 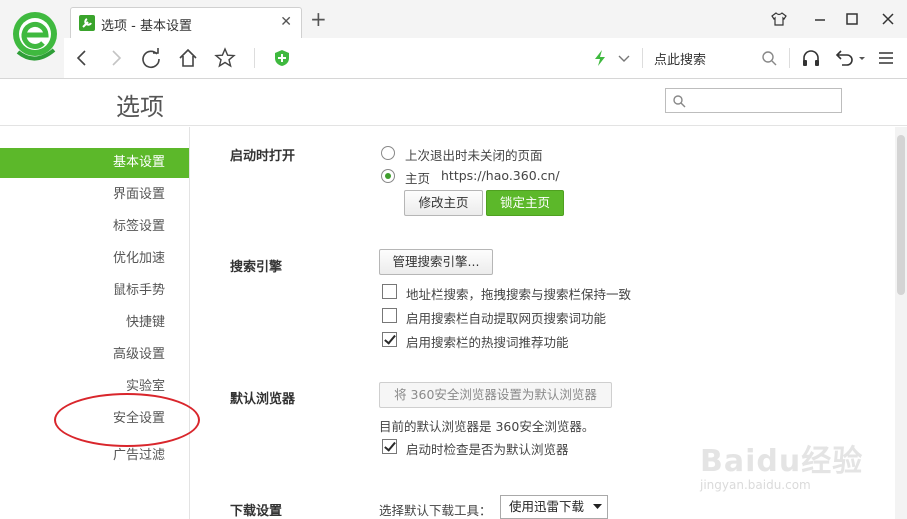 I want to click on watermark-url: jingyan.baidu.com, so click(x=755, y=485).